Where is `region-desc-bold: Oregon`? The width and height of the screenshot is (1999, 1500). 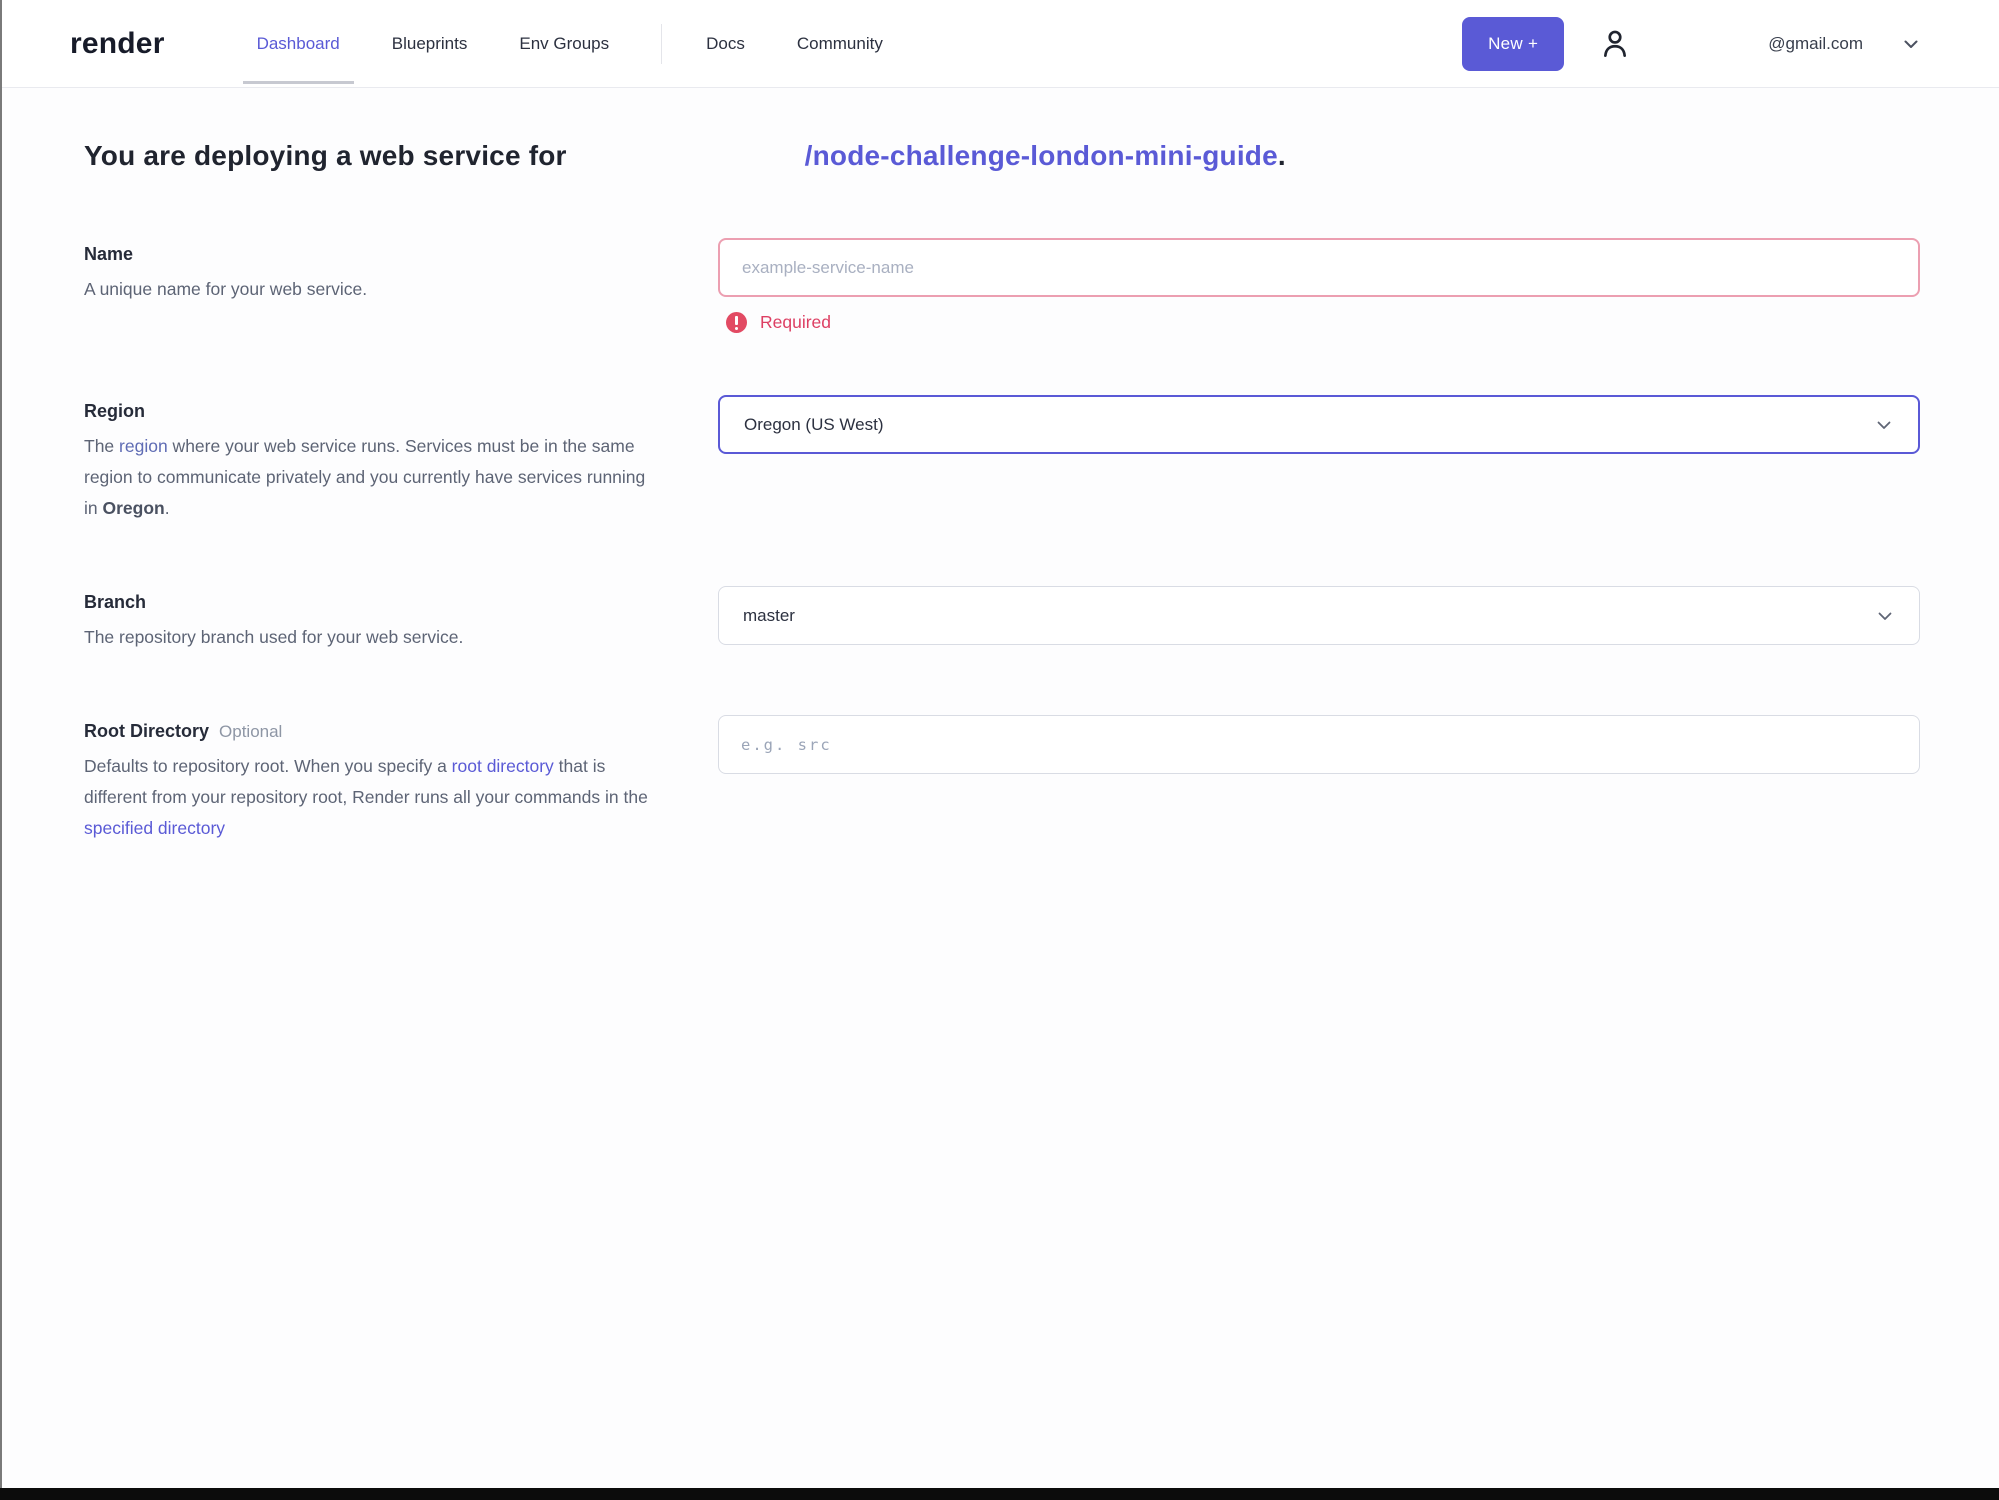
region-desc-bold: Oregon is located at coordinates (133, 508).